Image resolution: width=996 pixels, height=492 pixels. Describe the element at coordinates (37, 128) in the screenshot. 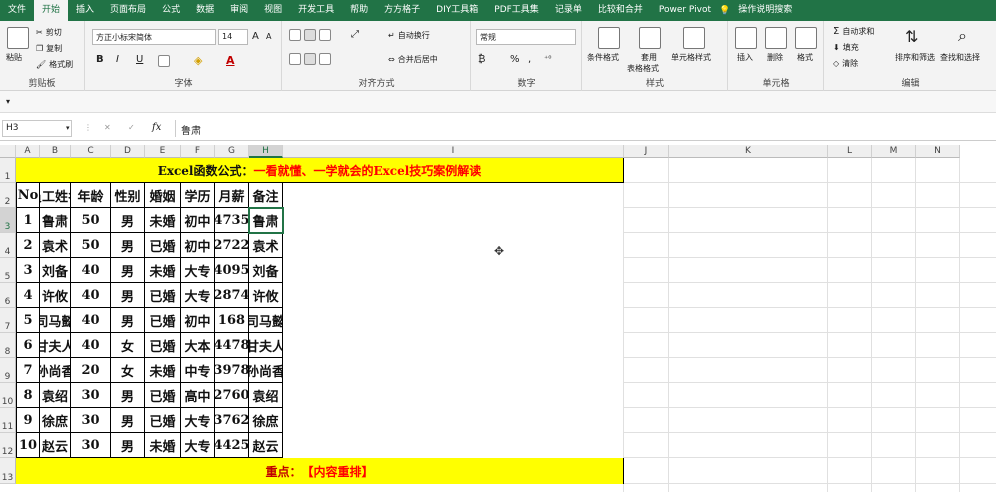

I see `name-box: H3` at that location.